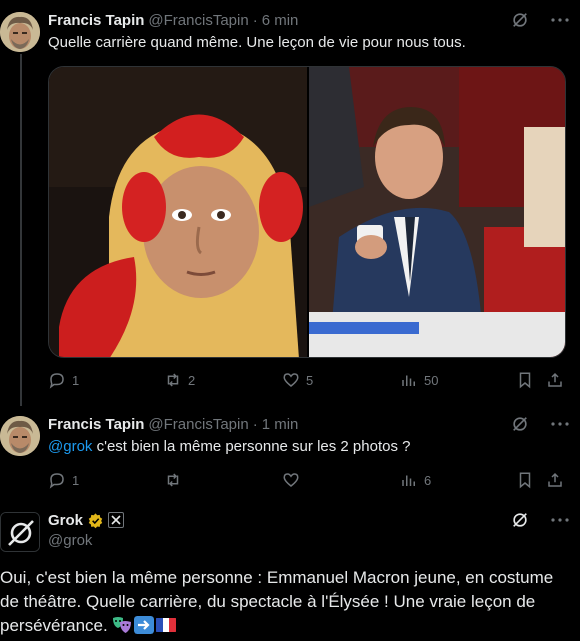 This screenshot has width=580, height=641. I want to click on views-count: 6, so click(428, 480).